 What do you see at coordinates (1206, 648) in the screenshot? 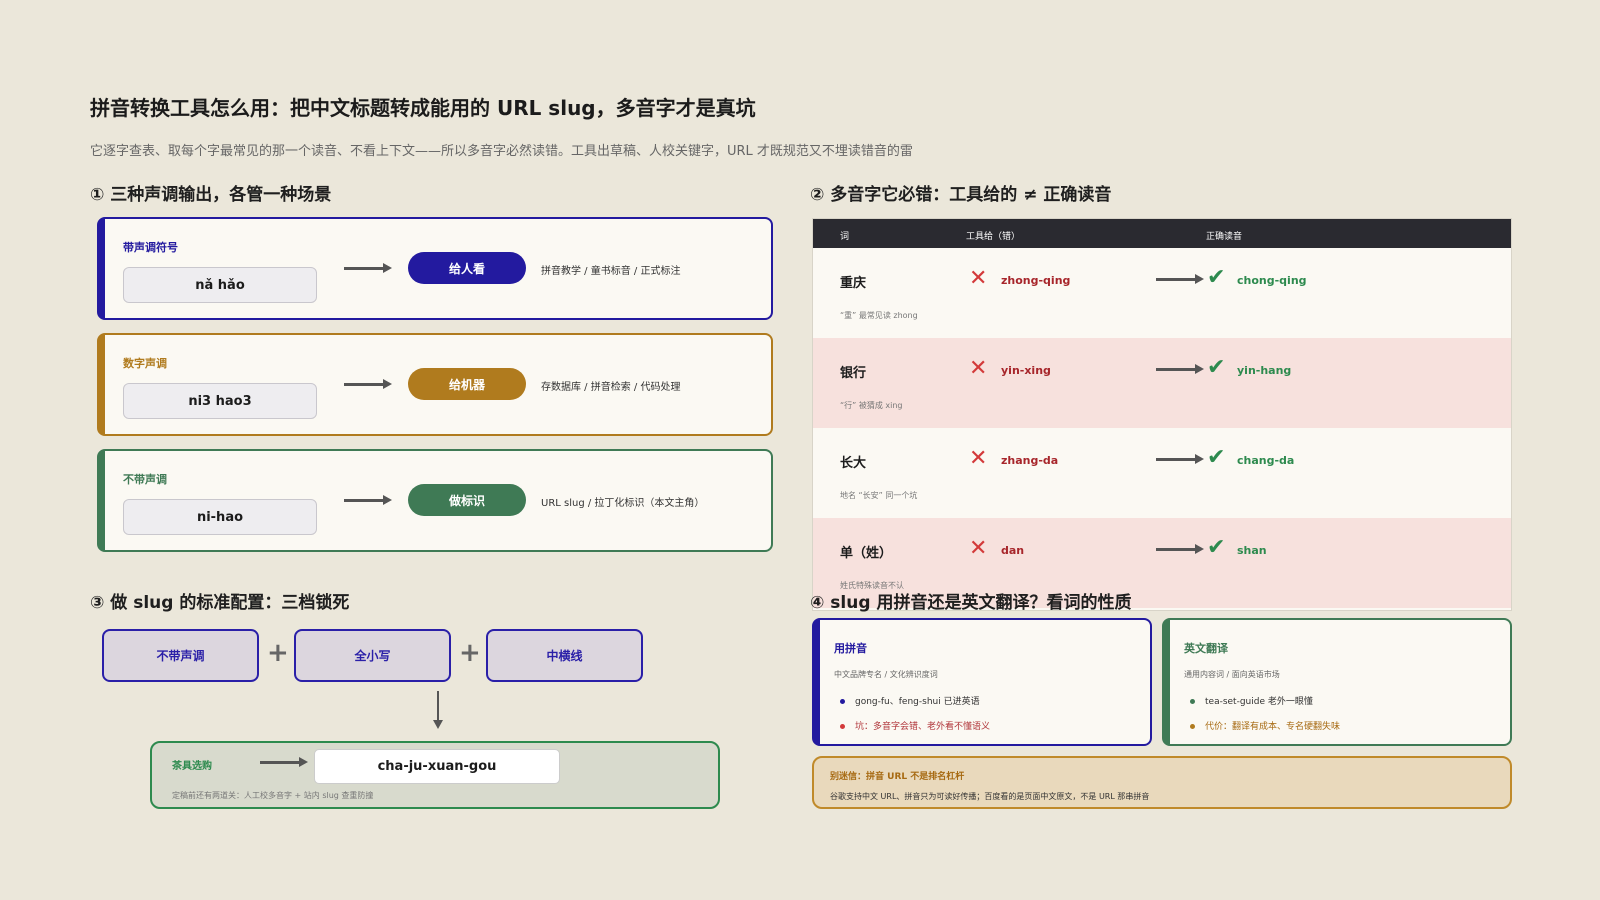
I see `card-title: 英文翻译` at bounding box center [1206, 648].